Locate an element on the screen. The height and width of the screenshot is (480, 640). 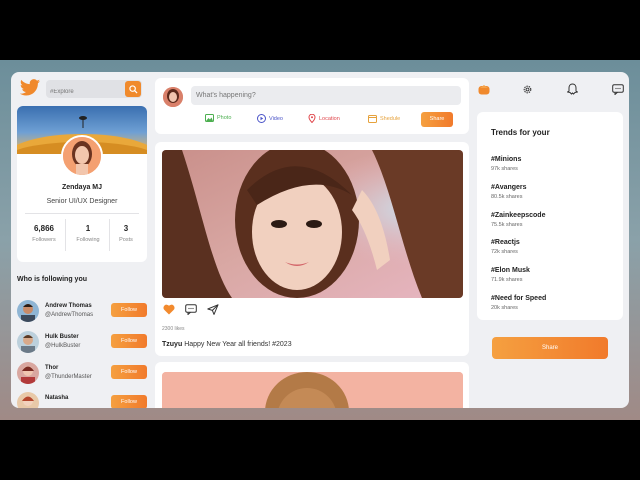
trend-tag: #Need for Speed is located at coordinates (519, 298).